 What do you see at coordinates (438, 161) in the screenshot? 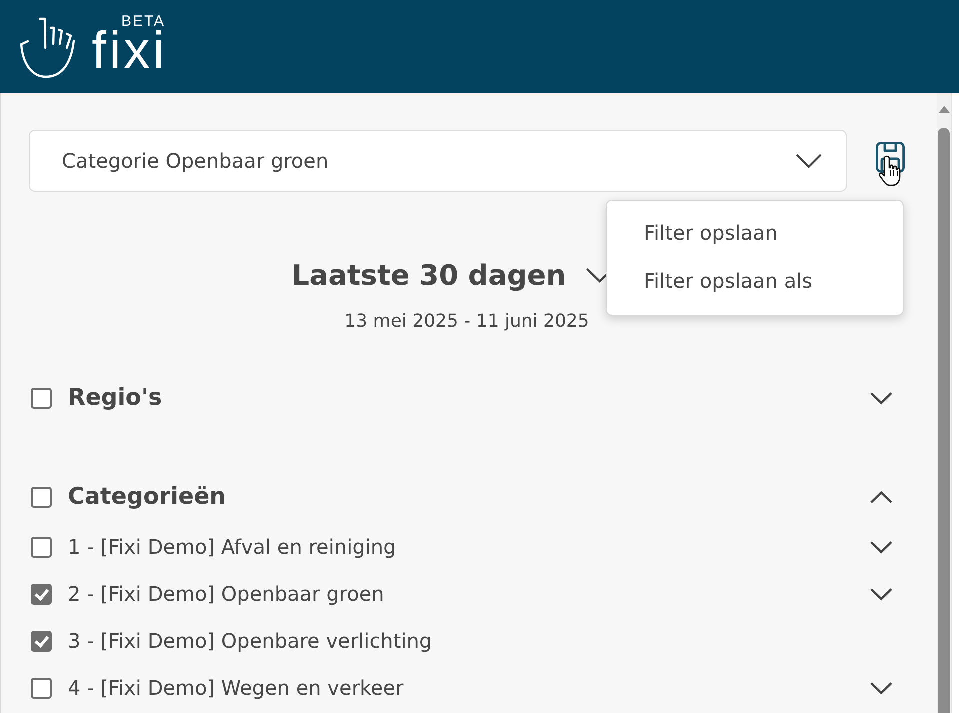
I see `filter-select: Categorie Openbaar groen` at bounding box center [438, 161].